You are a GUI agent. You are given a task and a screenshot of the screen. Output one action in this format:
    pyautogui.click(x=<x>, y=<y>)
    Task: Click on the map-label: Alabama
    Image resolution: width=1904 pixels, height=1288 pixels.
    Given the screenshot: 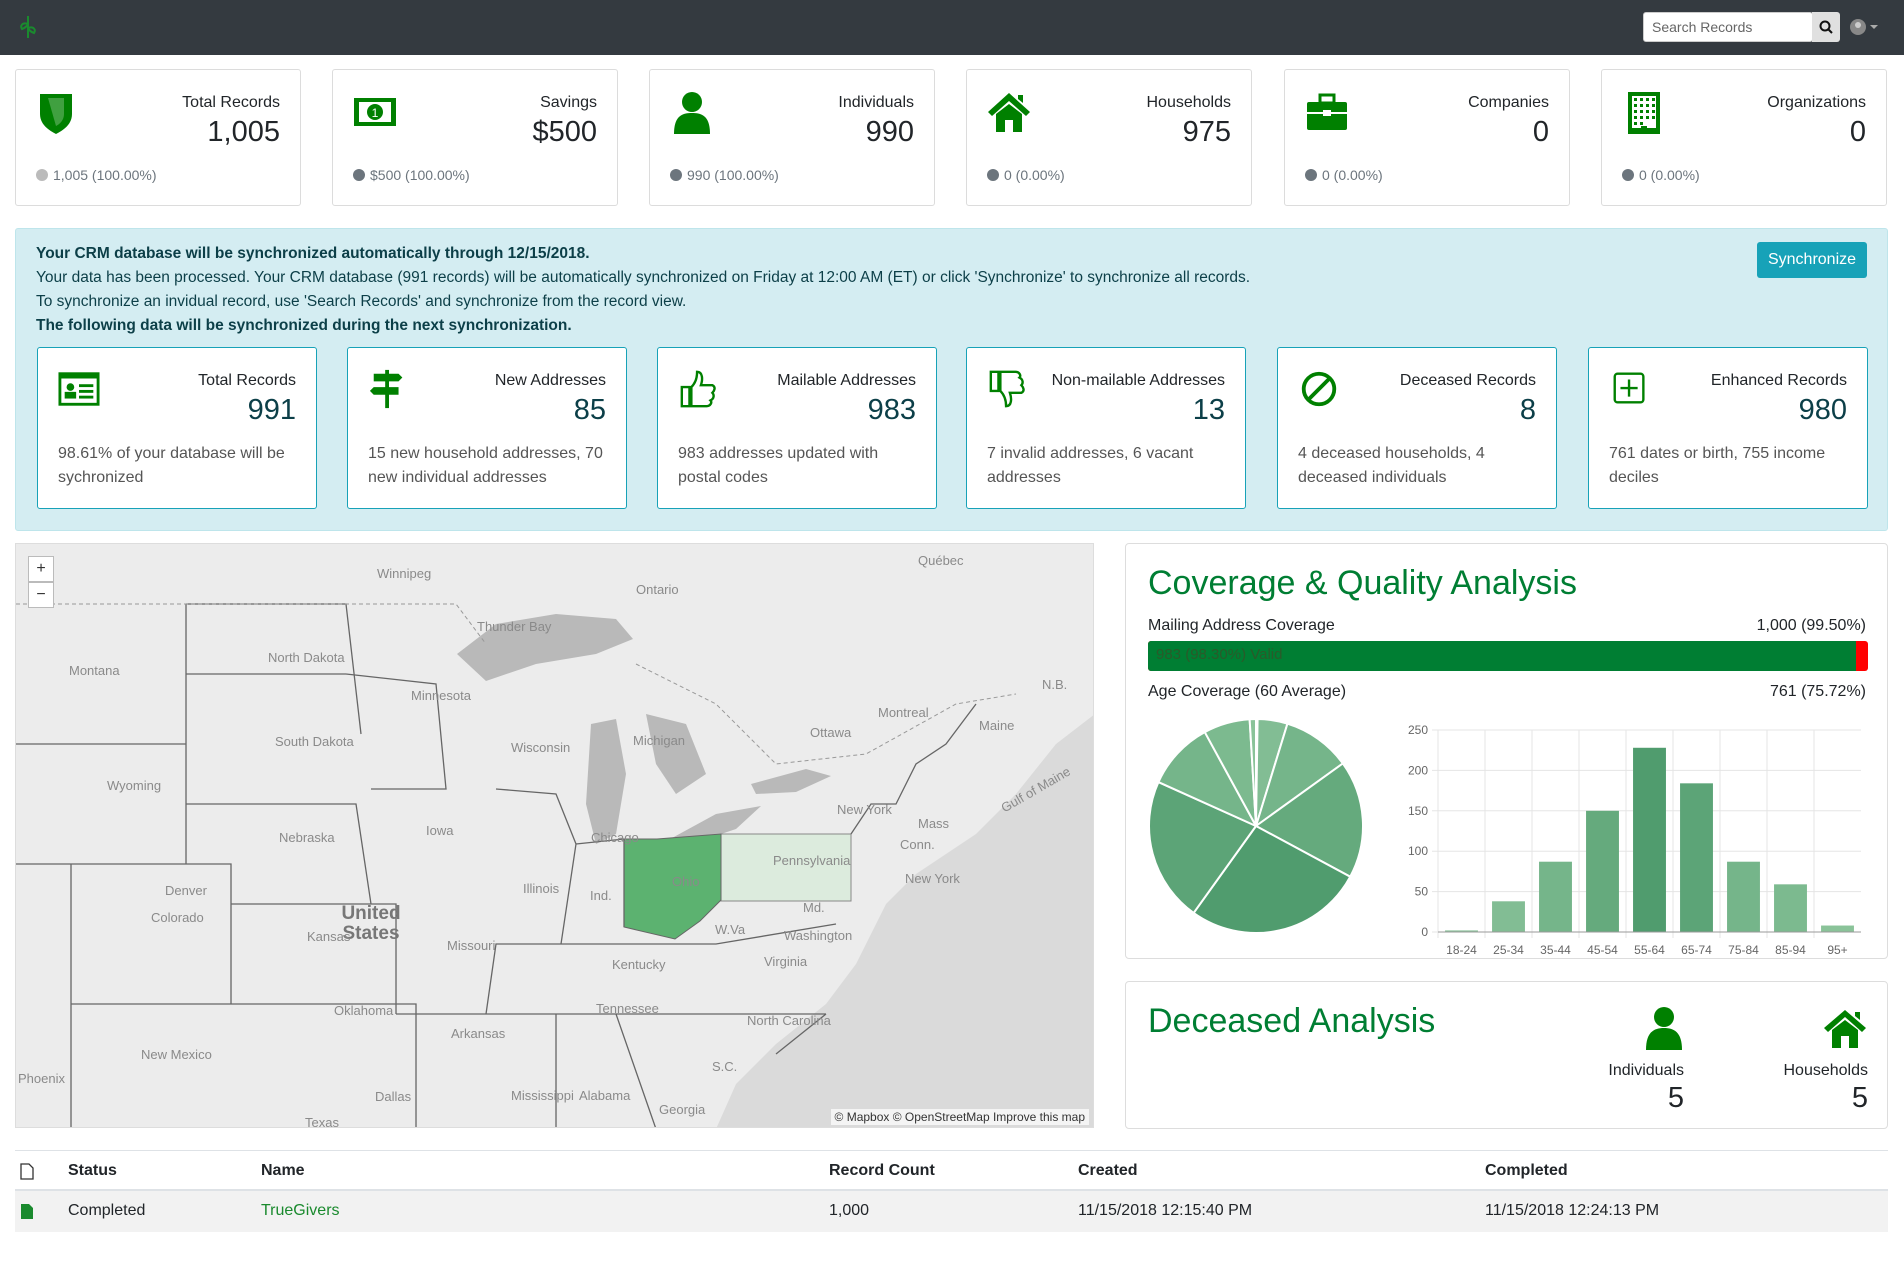 What is the action you would take?
    pyautogui.click(x=605, y=1095)
    